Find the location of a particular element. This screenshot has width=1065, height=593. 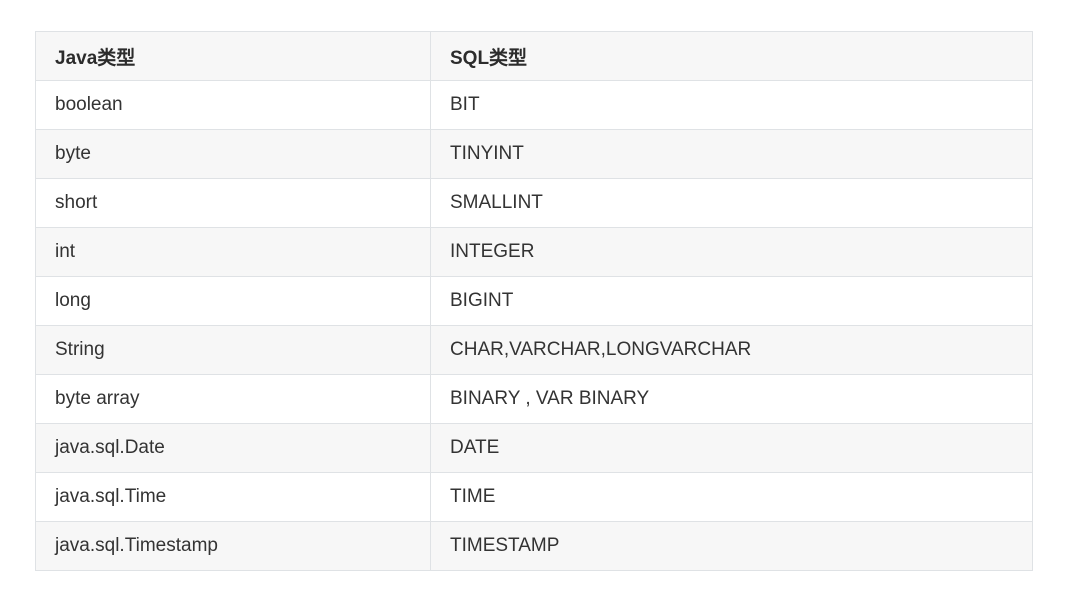

java-type-cell: byte array is located at coordinates (233, 399).